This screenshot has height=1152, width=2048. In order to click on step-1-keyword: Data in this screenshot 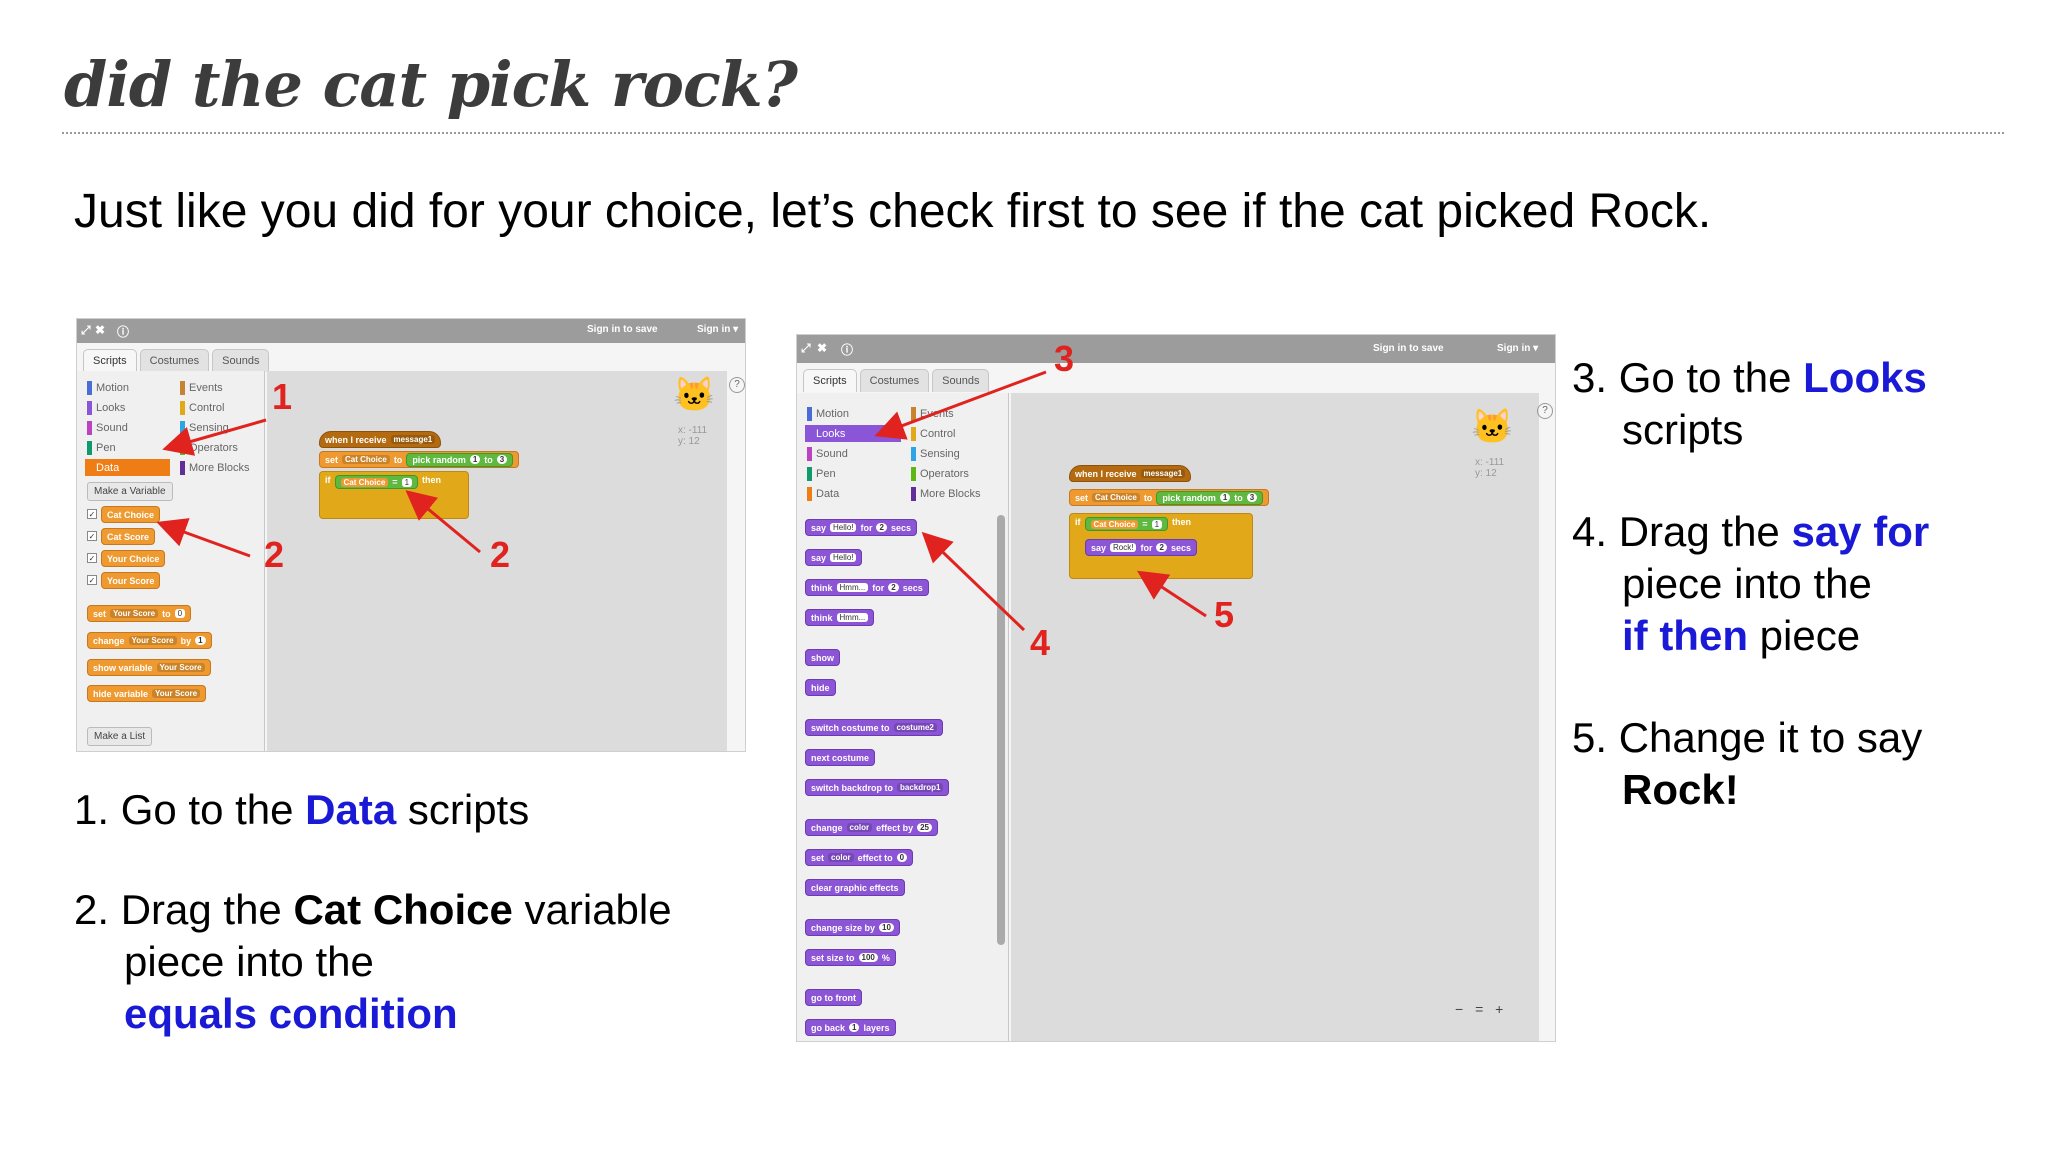, I will do `click(351, 809)`.